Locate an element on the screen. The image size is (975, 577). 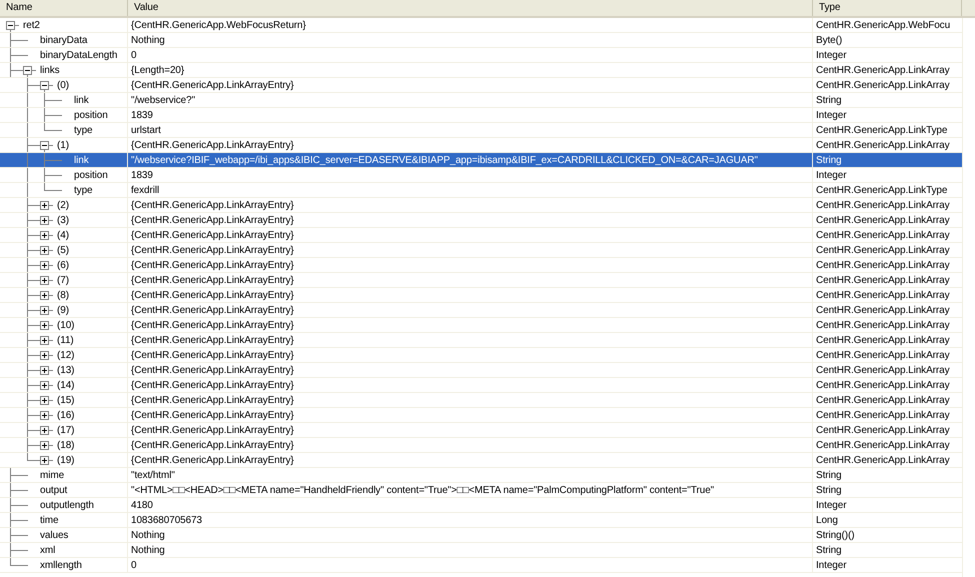
tree-row: (11) {CentHR.GenericApp.LinkArrayEntry} CentHR.GenericApp.LinkArray is located at coordinates (481, 340).